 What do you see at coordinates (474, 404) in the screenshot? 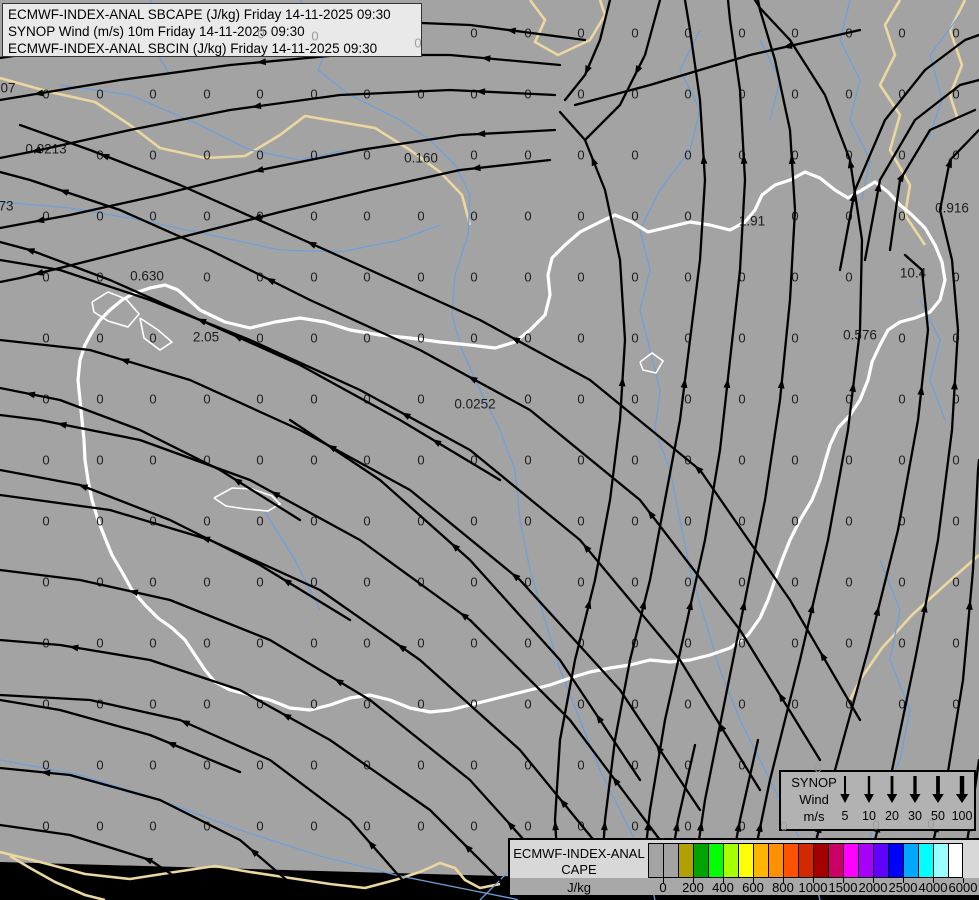
I see `special-value: 0.0252` at bounding box center [474, 404].